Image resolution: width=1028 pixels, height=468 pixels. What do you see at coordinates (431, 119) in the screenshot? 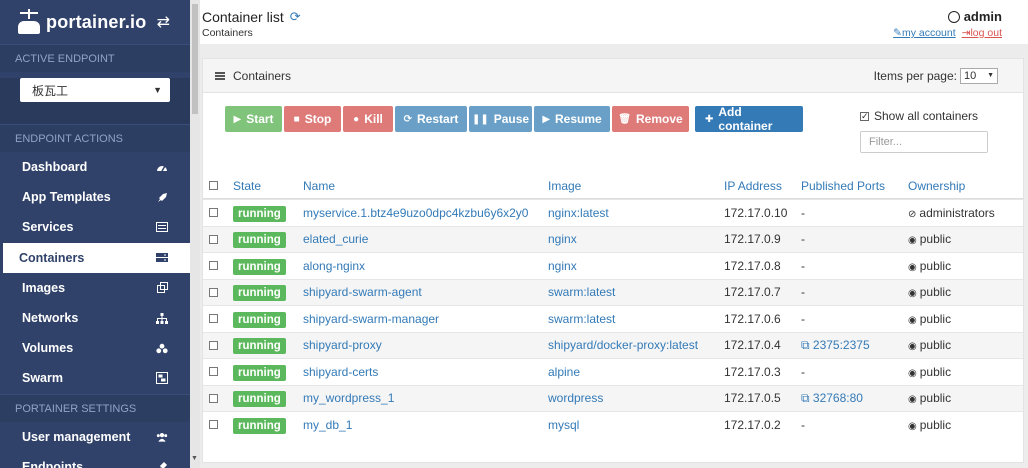
I see `restart-button: ⟳ Restart` at bounding box center [431, 119].